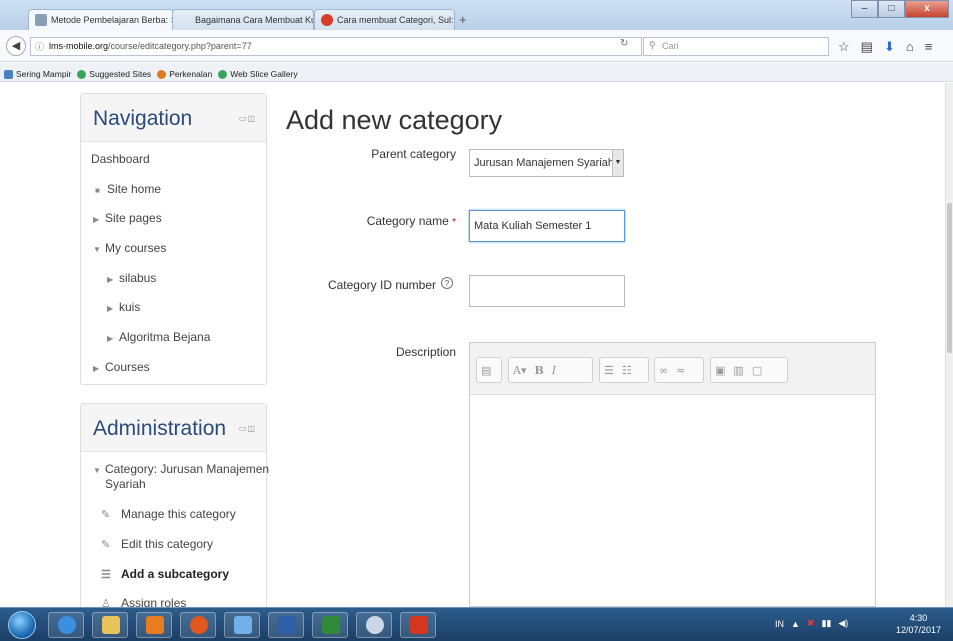  Describe the element at coordinates (396, 20) in the screenshot. I see `tab-title: Cara membuat Categori, Sul: ×` at that location.